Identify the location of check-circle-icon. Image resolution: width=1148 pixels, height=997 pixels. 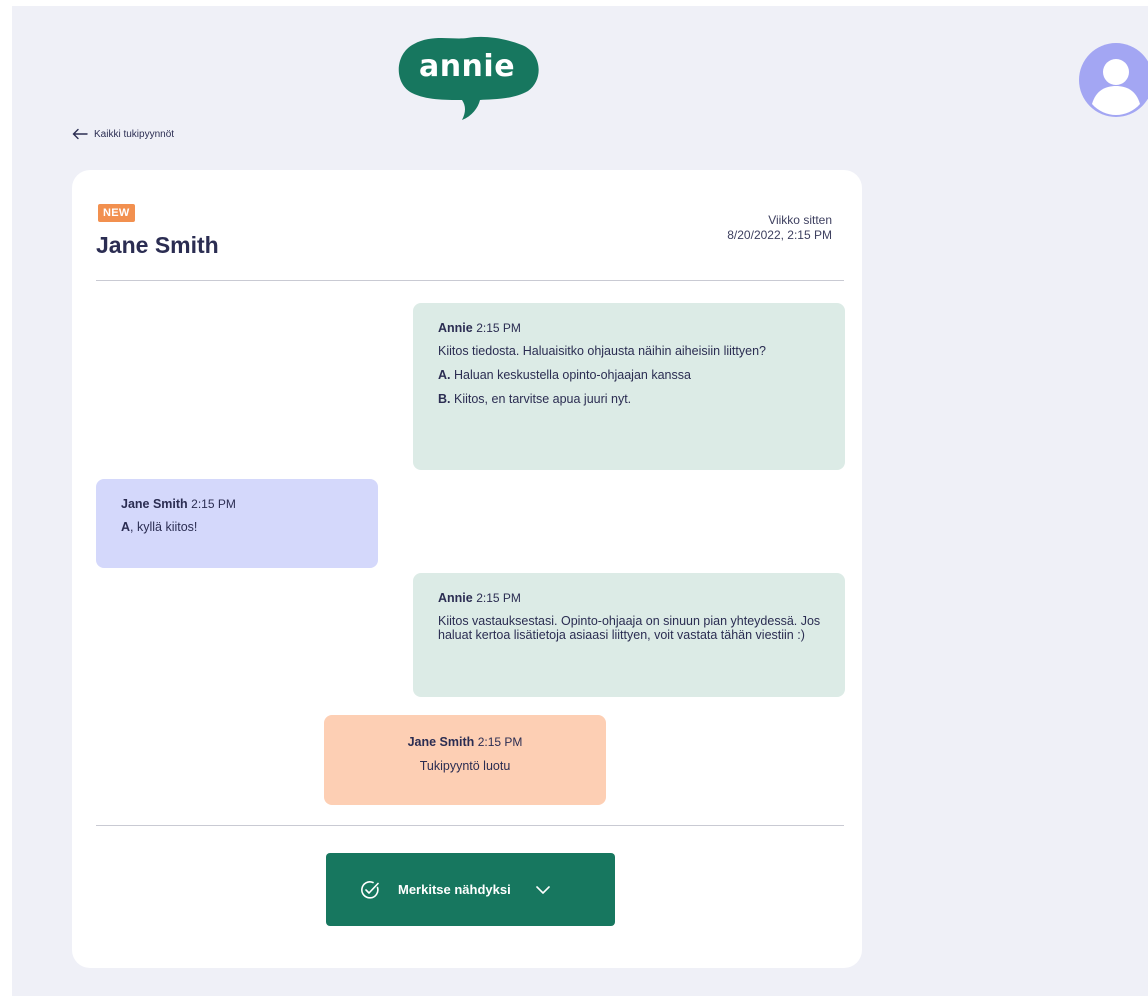
(370, 889).